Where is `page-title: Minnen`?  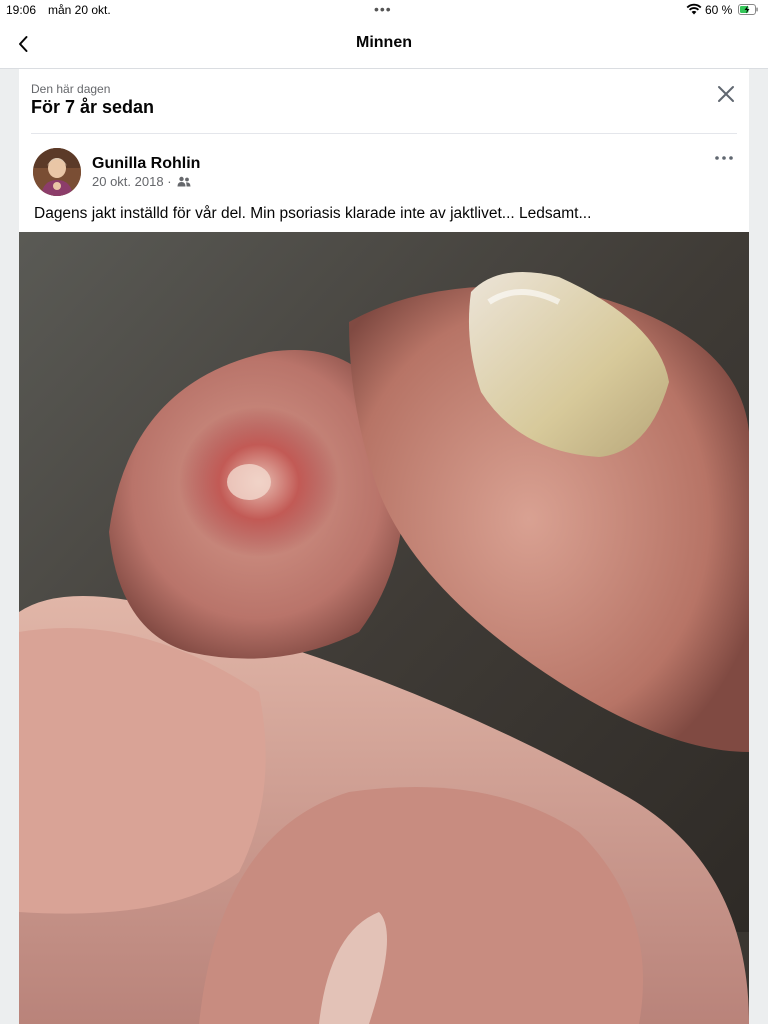
page-title: Minnen is located at coordinates (384, 42).